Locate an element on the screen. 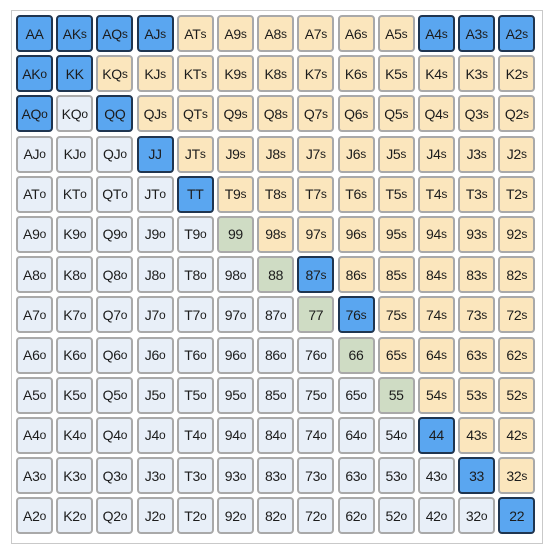 The height and width of the screenshot is (556, 553). hand-cell-K9s: K9 s is located at coordinates (235, 74).